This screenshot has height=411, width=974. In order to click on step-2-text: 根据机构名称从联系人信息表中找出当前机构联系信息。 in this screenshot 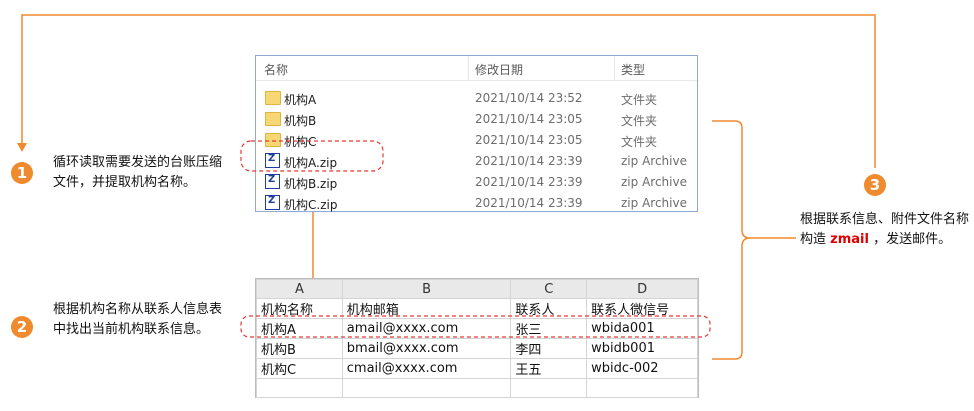, I will do `click(138, 319)`.